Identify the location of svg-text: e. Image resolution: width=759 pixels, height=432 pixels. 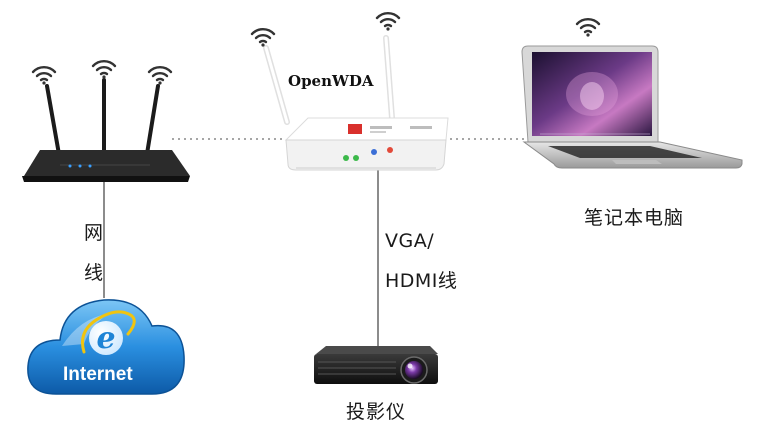
(105, 338).